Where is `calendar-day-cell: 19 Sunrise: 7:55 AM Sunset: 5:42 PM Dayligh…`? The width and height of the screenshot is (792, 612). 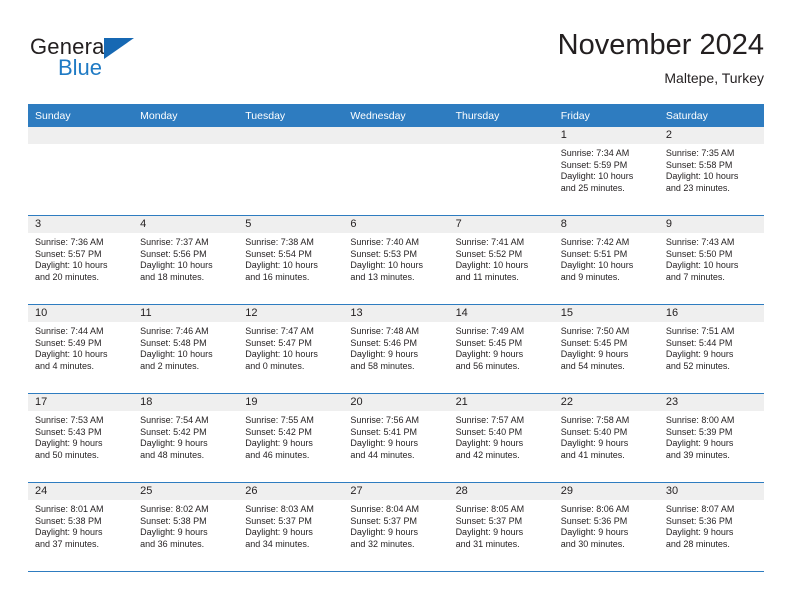
calendar-day-cell: 19 Sunrise: 7:55 AM Sunset: 5:42 PM Dayligh… is located at coordinates (291, 438).